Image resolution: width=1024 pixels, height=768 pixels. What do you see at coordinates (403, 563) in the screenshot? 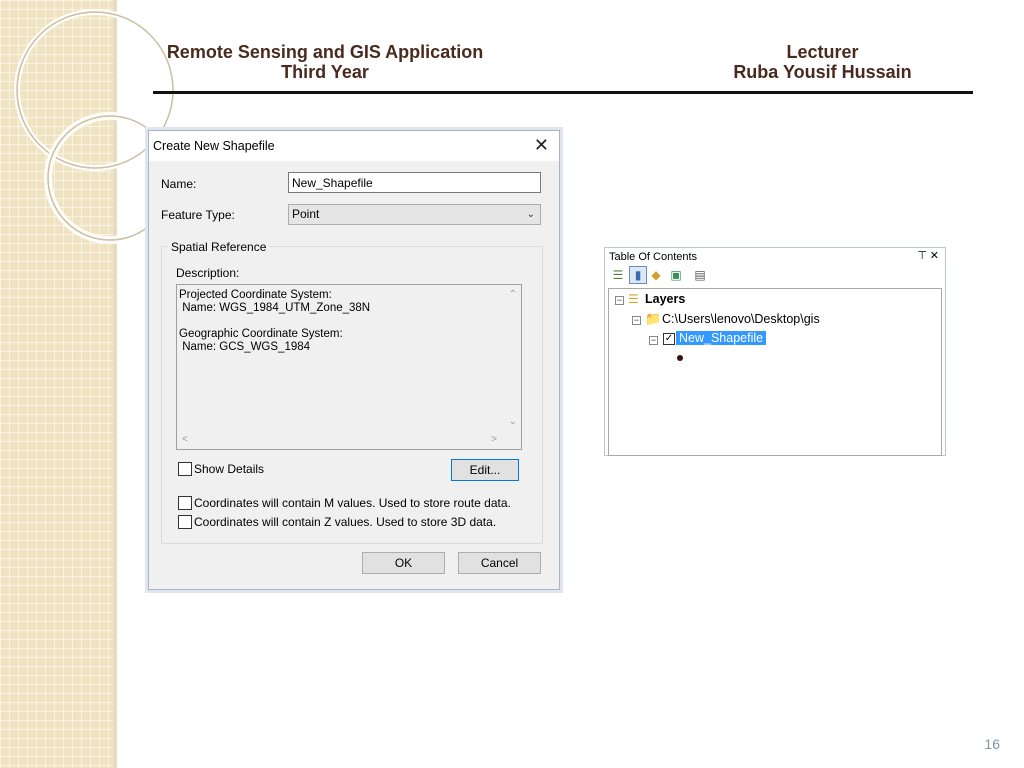
I see `ok-button: OK` at bounding box center [403, 563].